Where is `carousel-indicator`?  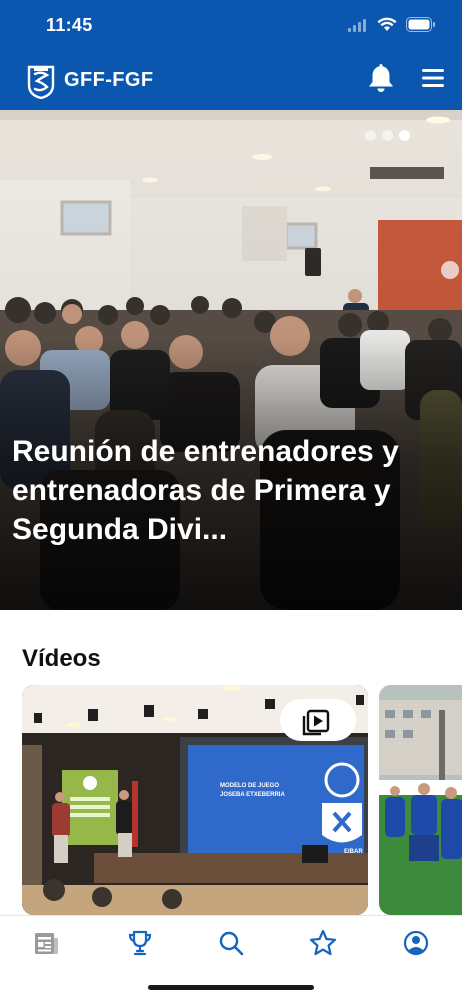 carousel-indicator is located at coordinates (387, 135).